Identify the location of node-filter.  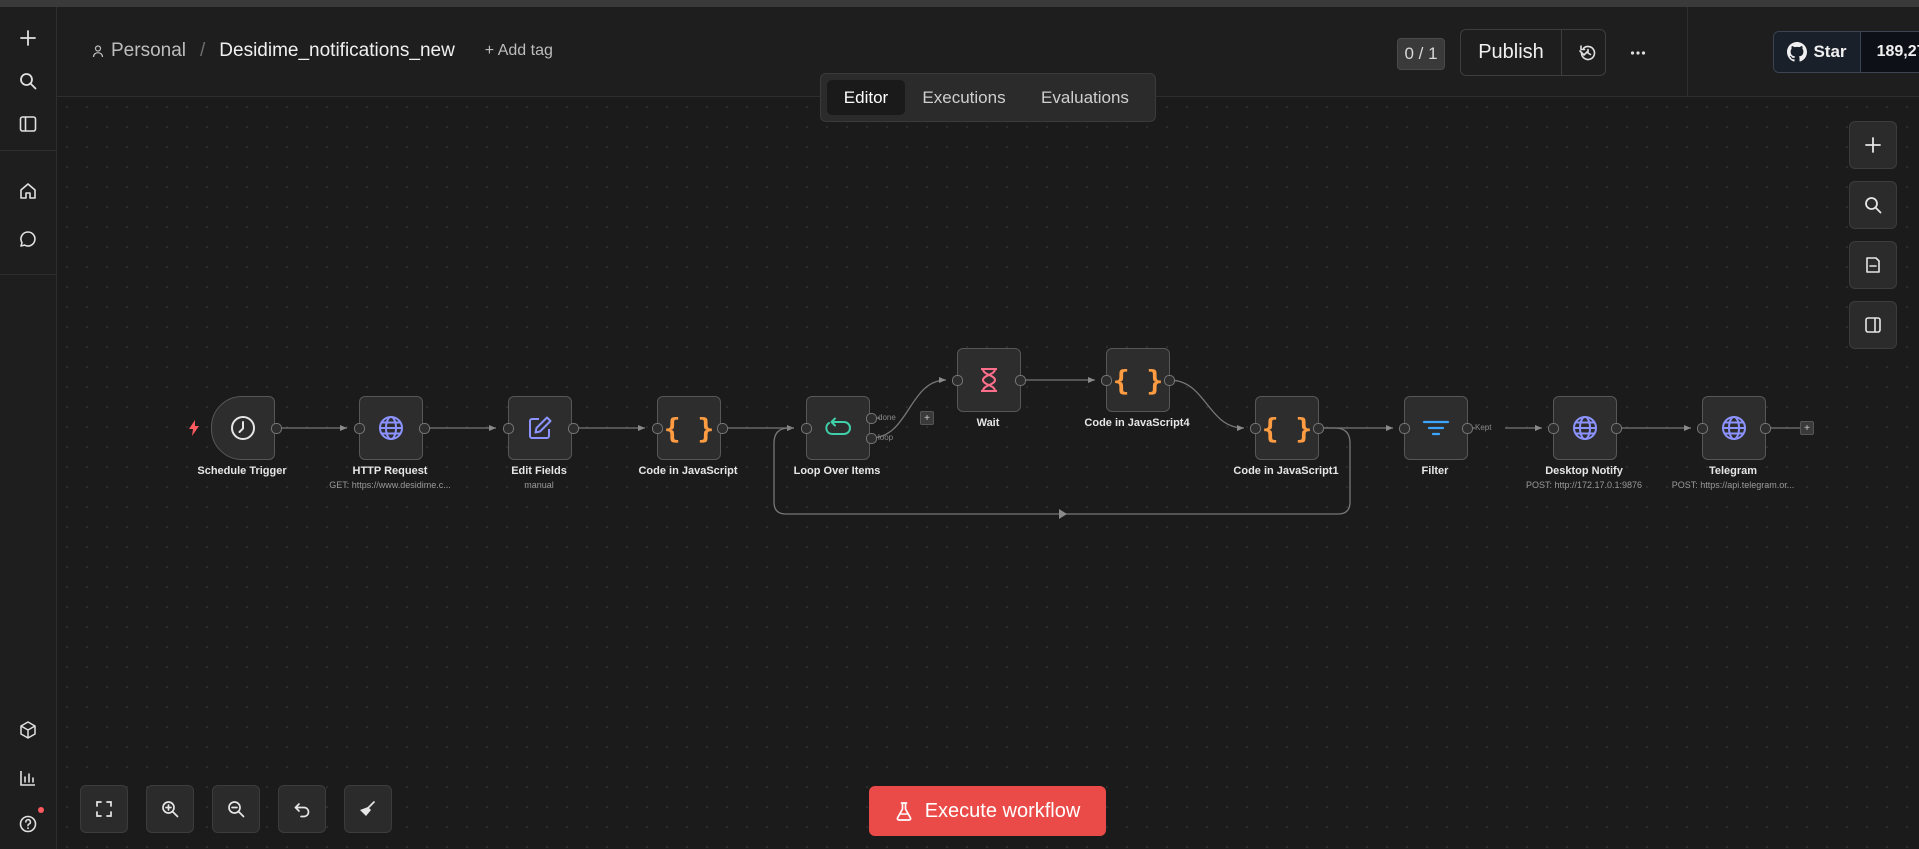
(1436, 428).